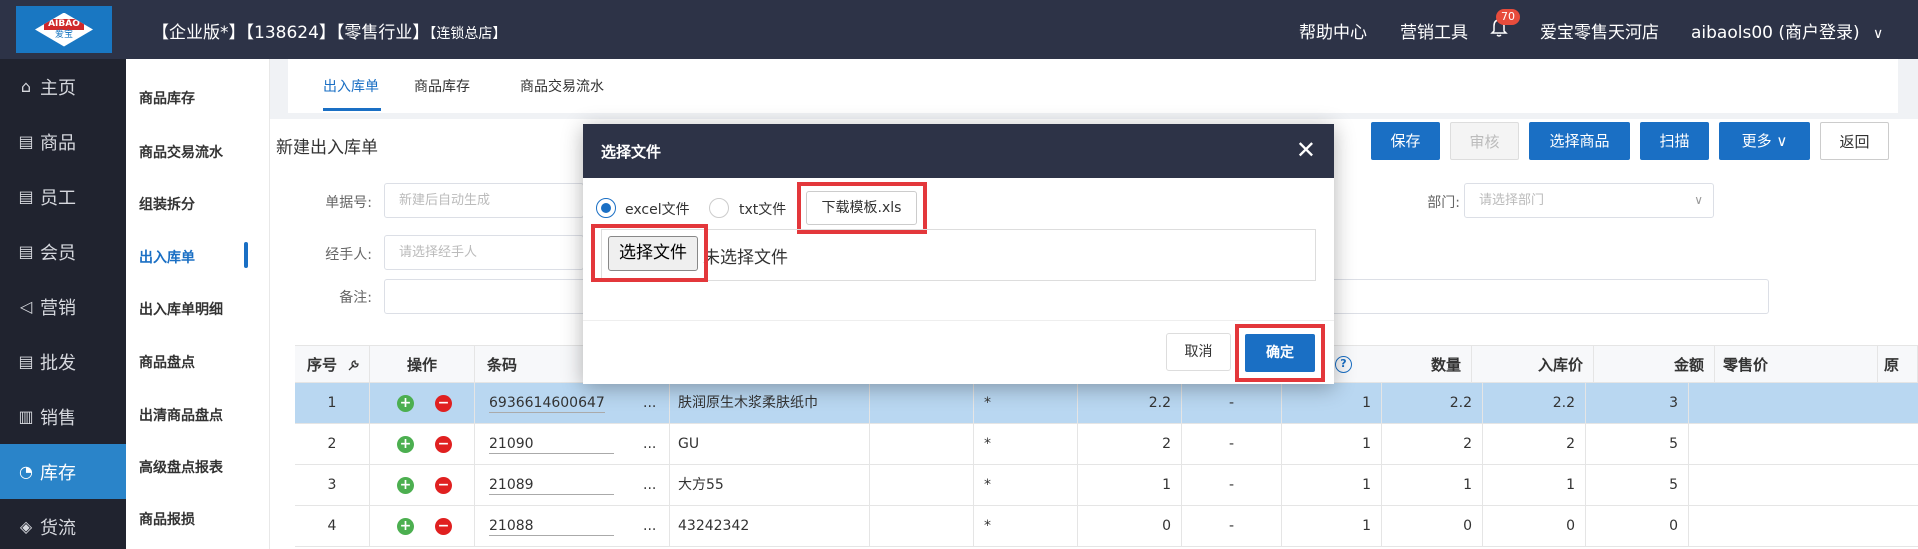  I want to click on sales-icon: ▥, so click(26, 416).